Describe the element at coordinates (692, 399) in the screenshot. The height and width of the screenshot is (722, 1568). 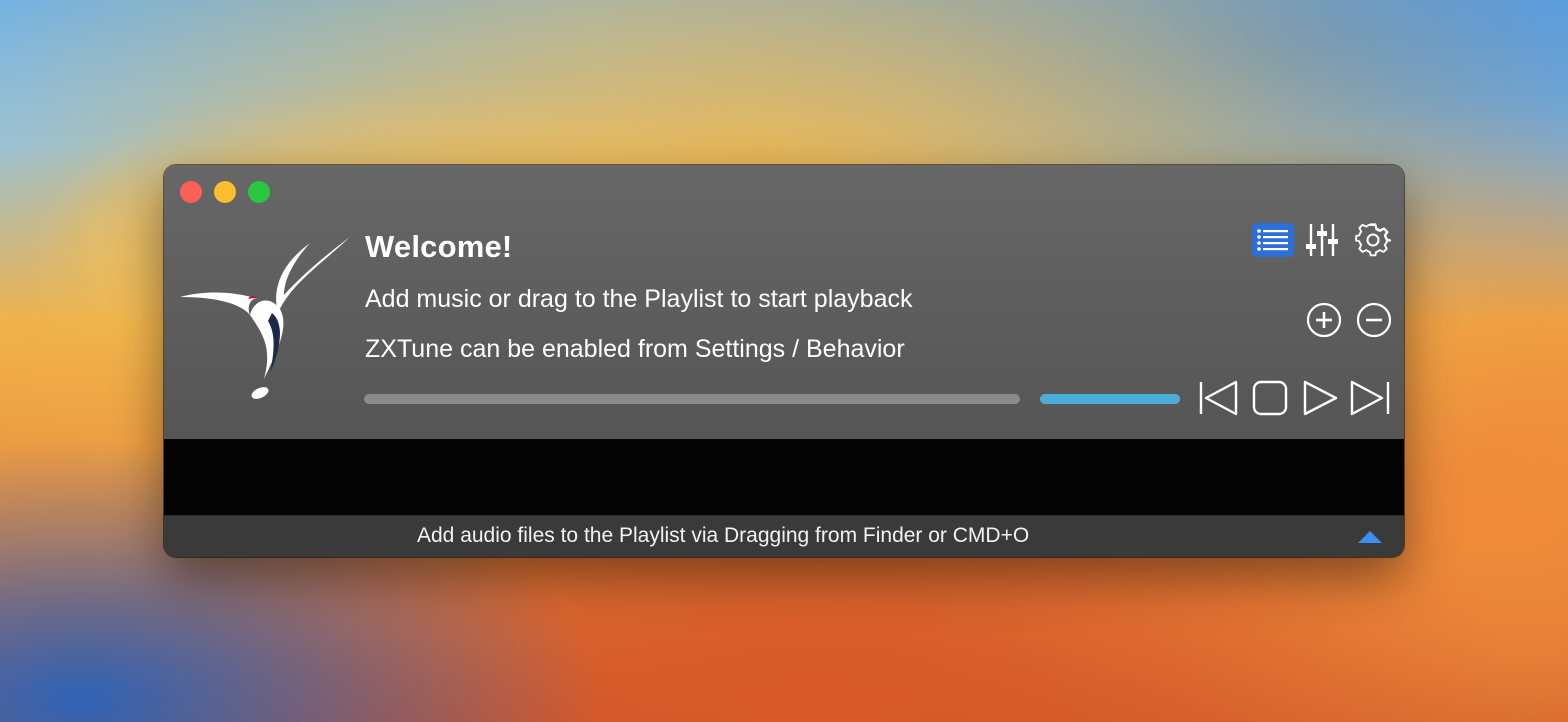
I see `playback-progress-slider` at that location.